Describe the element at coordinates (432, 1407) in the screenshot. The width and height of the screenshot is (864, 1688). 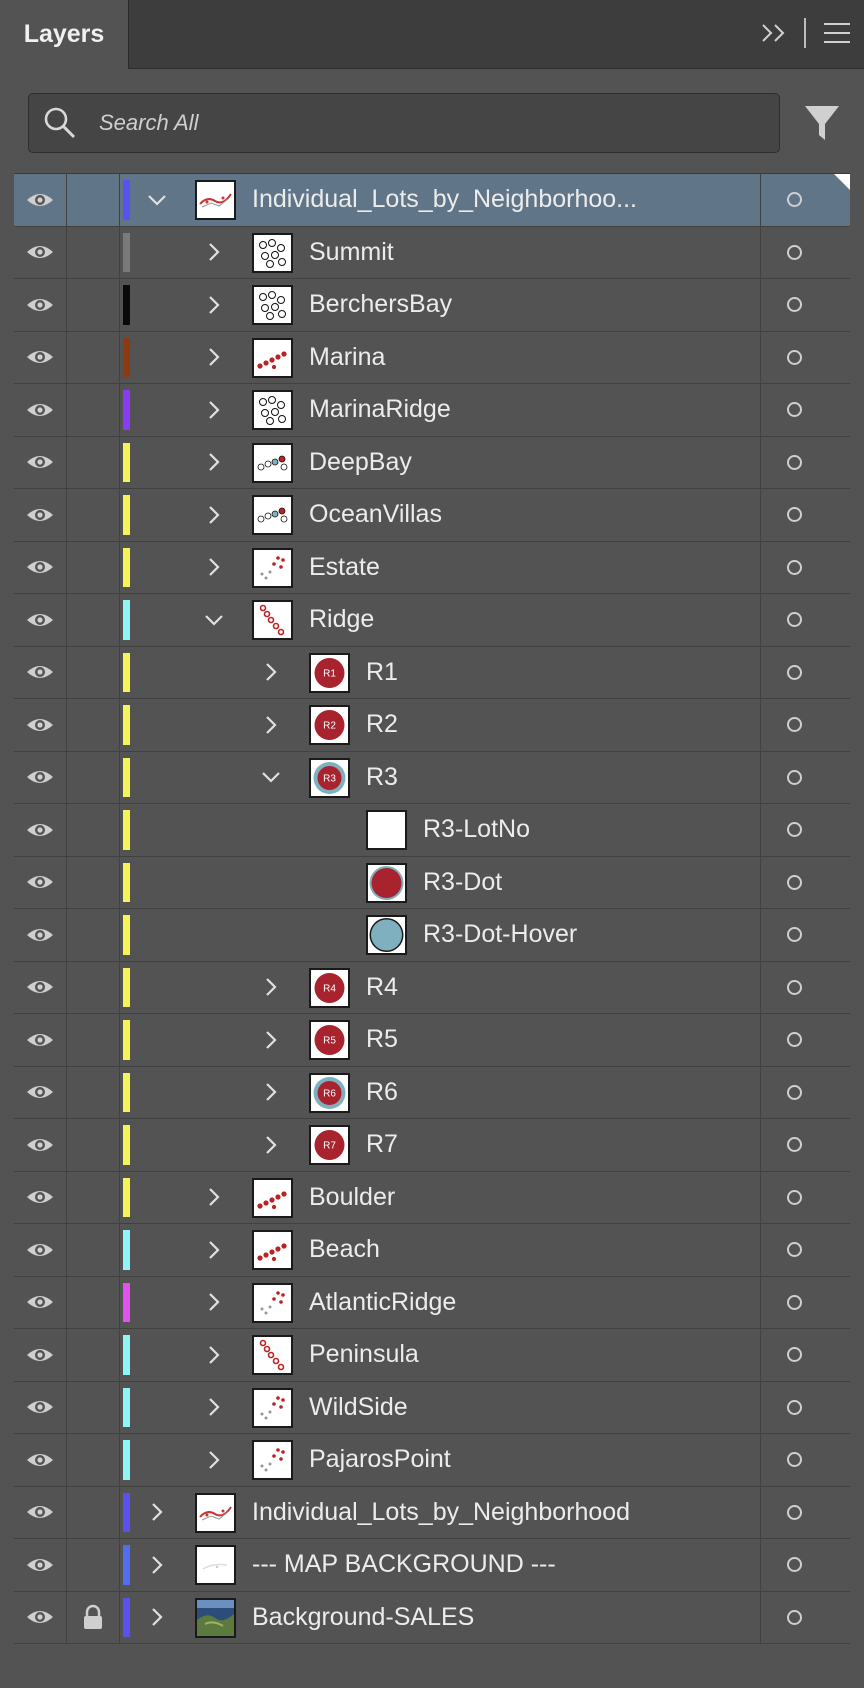
I see `layer-row: WildSide` at that location.